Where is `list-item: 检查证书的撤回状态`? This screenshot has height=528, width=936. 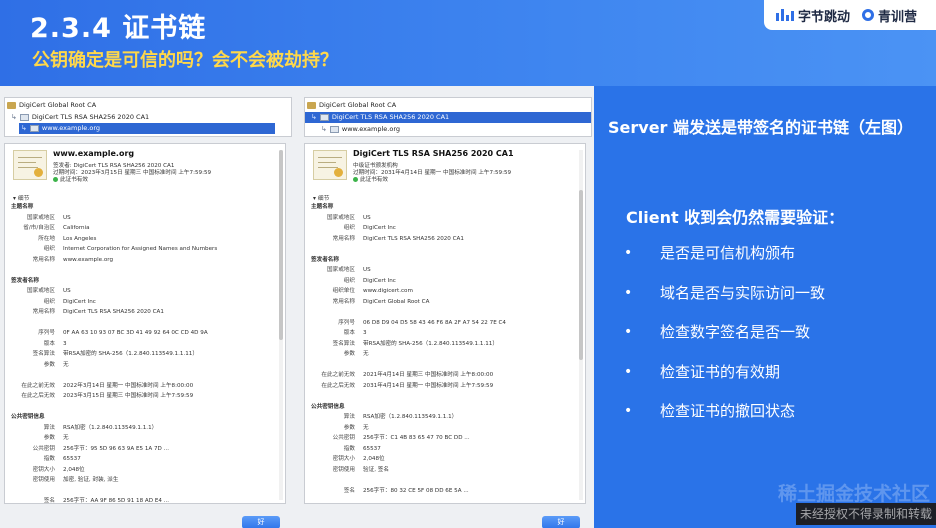
list-item: 检查证书的撤回状态 is located at coordinates (724, 416).